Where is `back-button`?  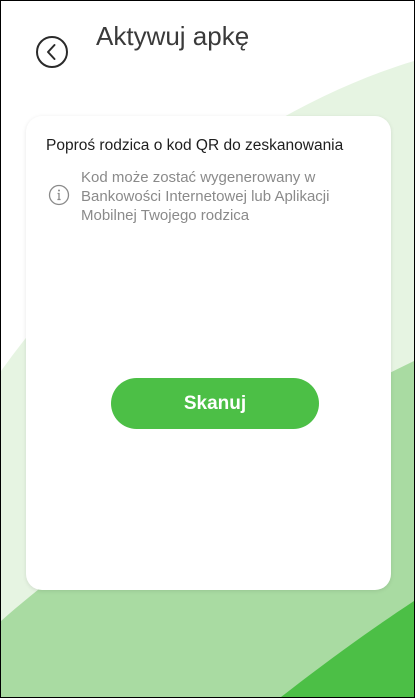
back-button is located at coordinates (52, 52).